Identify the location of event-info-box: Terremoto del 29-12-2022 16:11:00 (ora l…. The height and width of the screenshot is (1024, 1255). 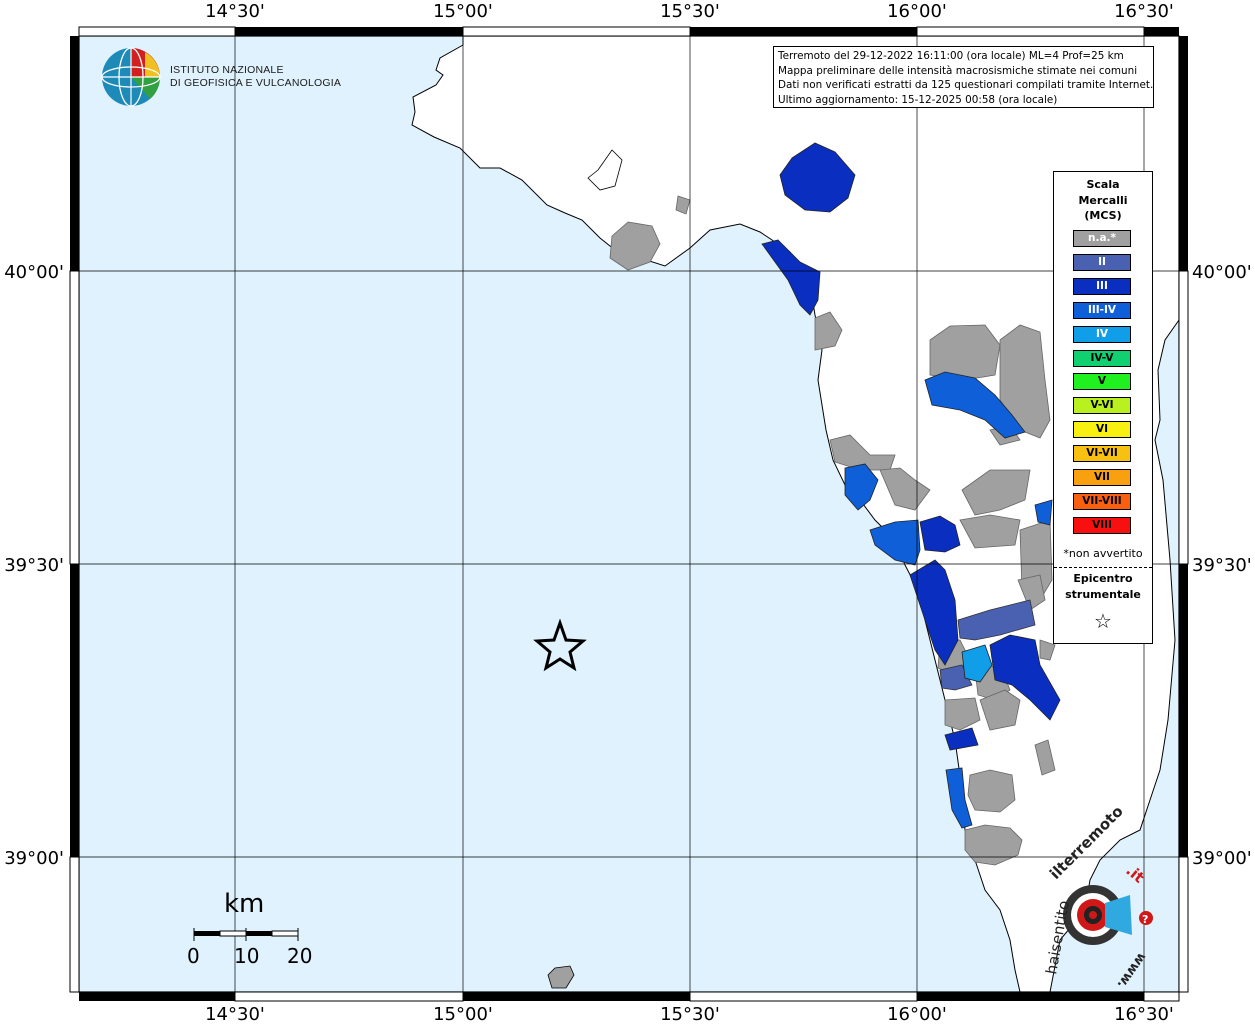
(963, 77).